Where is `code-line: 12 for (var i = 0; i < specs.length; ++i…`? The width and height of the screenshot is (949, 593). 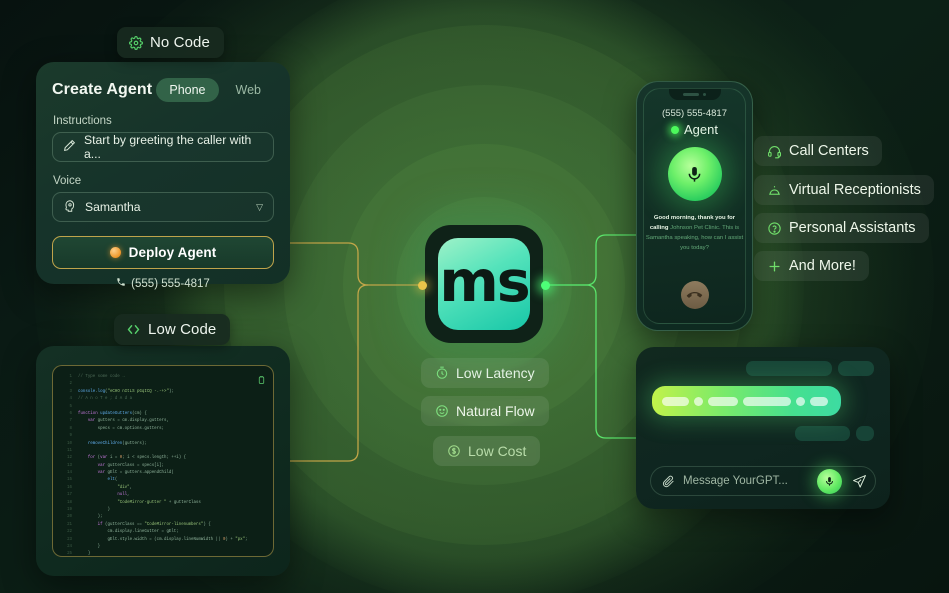
code-line: 12 for (var i = 0; i < specs.length; ++i… is located at coordinates (162, 458).